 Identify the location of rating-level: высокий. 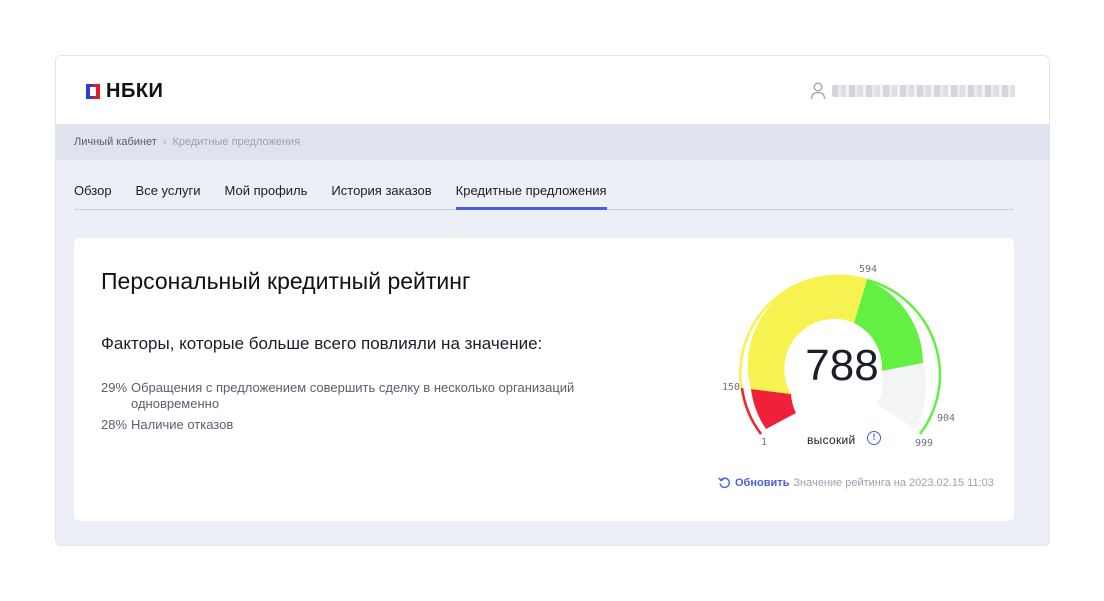
(831, 440).